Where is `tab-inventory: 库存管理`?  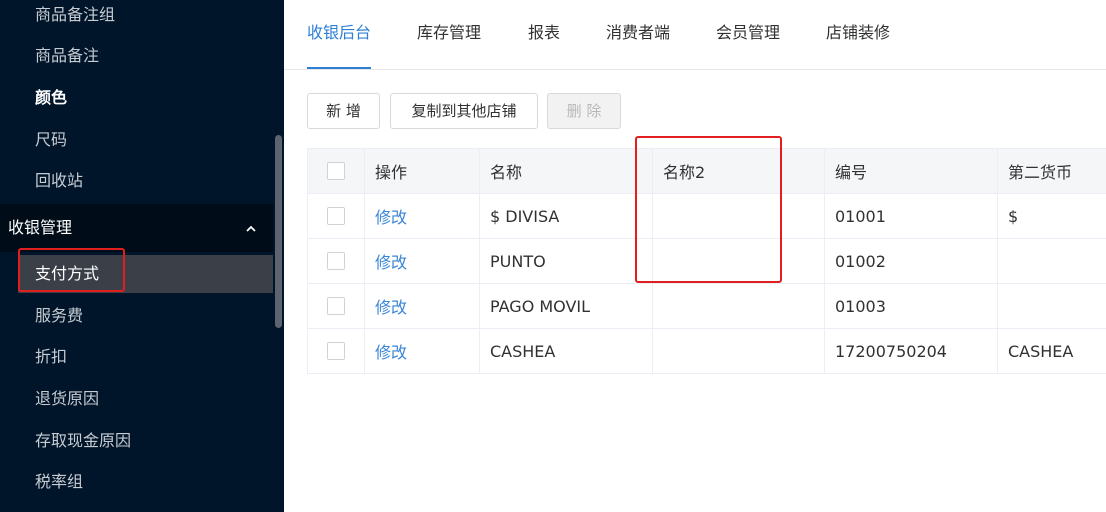
tab-inventory: 库存管理 is located at coordinates (449, 35).